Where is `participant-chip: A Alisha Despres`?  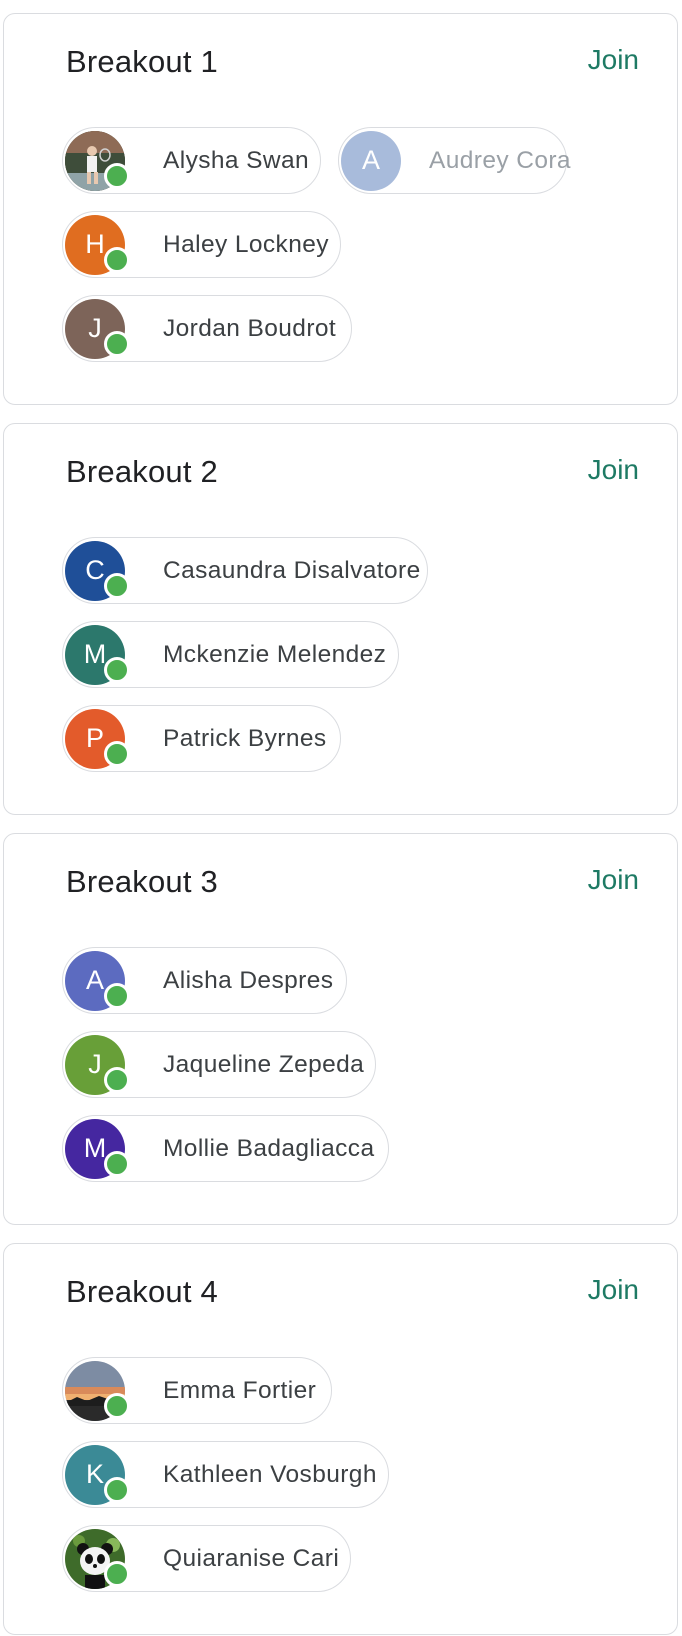 participant-chip: A Alisha Despres is located at coordinates (204, 980).